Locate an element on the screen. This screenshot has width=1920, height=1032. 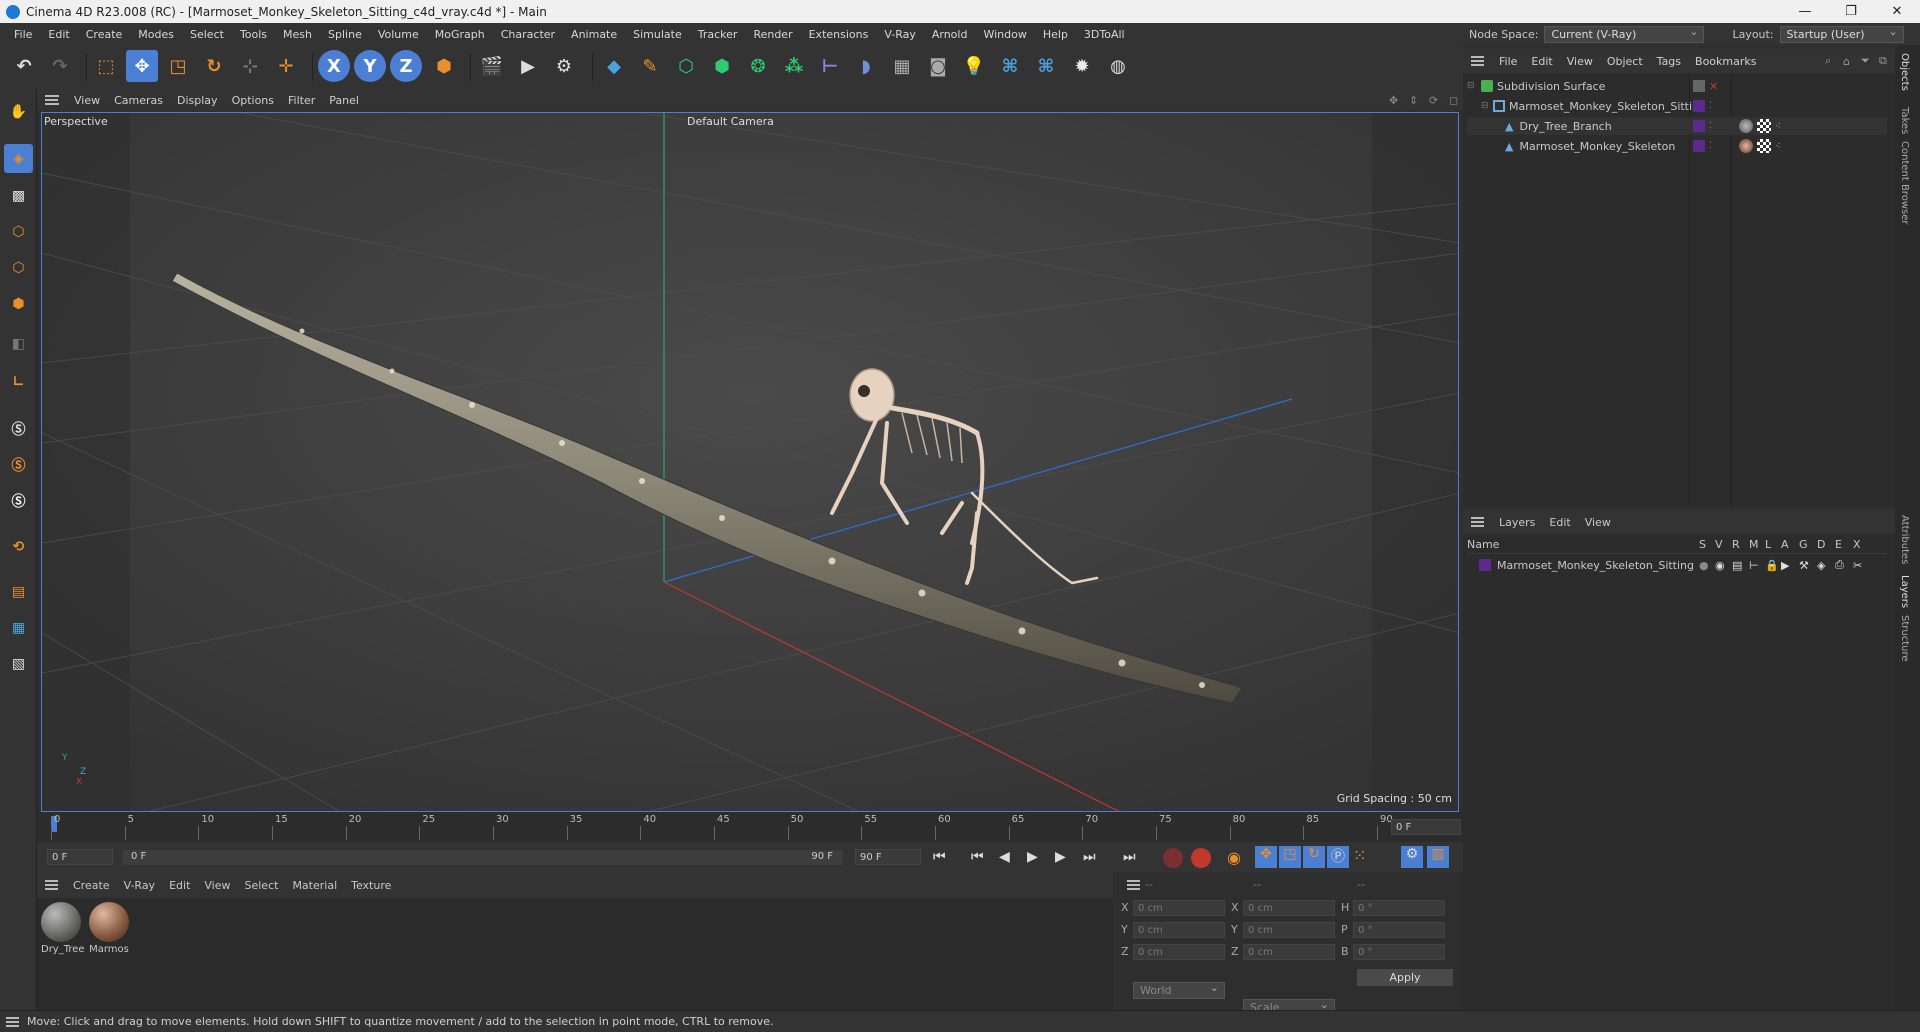
mograph-fracture-icon: ⁂ is located at coordinates (794, 66).